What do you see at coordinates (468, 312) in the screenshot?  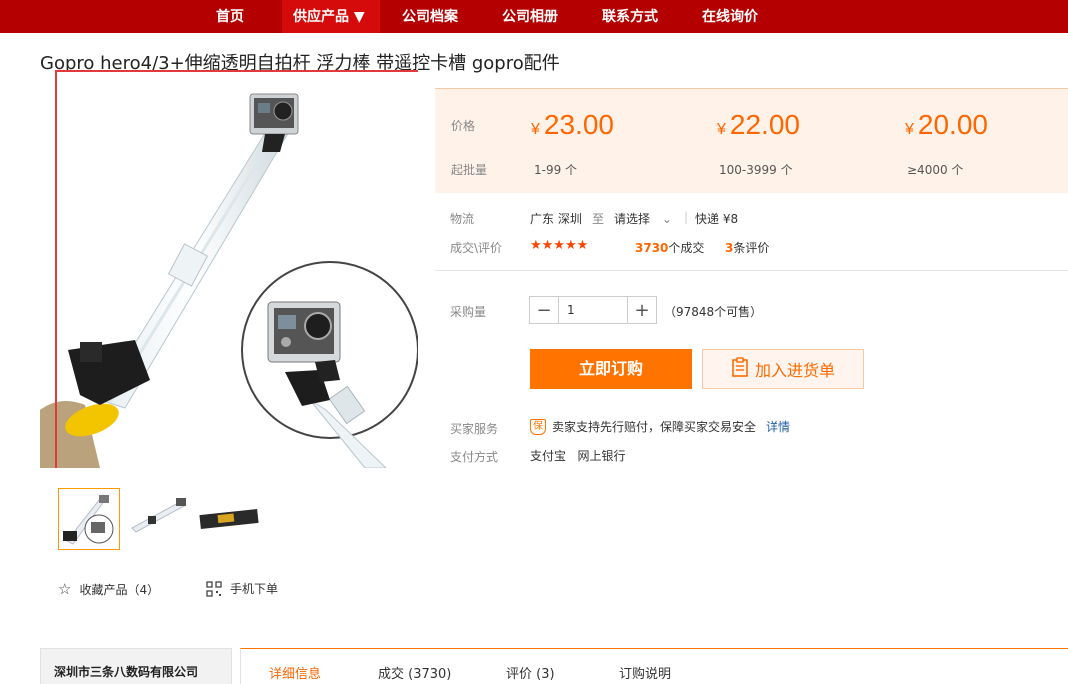 I see `quantity-label: 采购量` at bounding box center [468, 312].